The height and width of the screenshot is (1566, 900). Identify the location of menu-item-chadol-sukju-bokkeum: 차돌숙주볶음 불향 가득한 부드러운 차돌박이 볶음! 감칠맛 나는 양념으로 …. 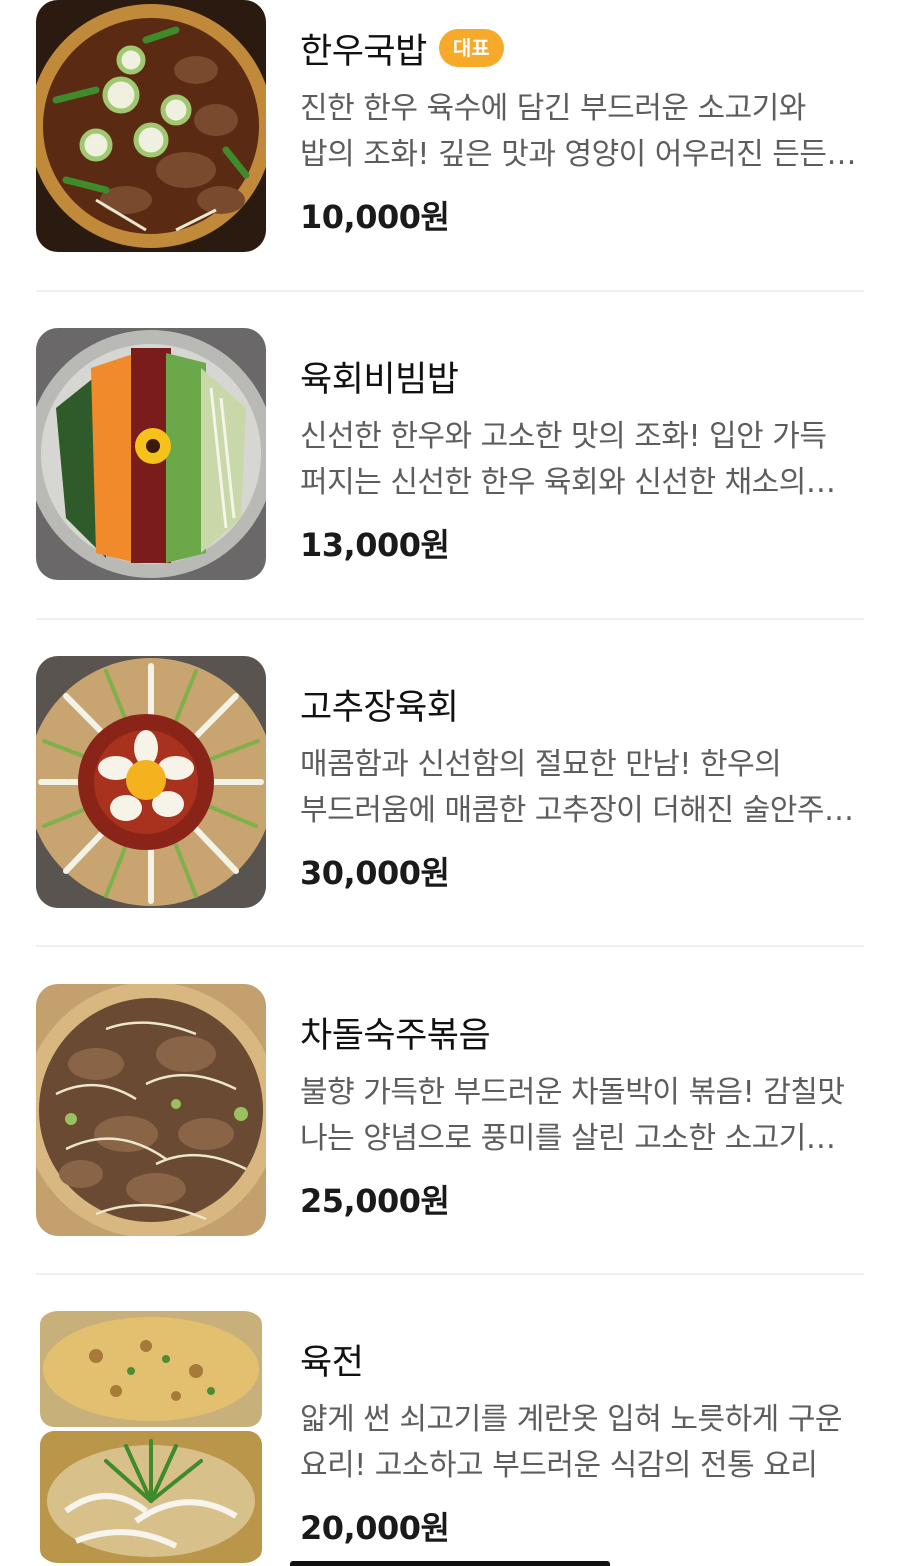
(450, 1110).